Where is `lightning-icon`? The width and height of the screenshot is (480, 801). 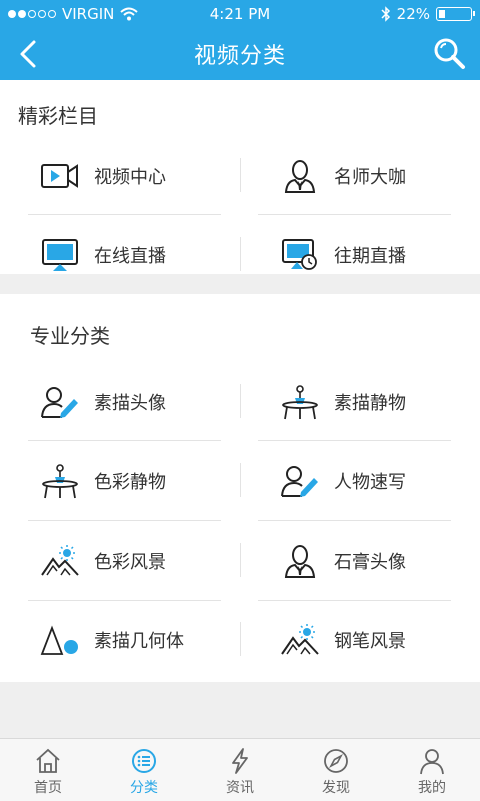 lightning-icon is located at coordinates (240, 761).